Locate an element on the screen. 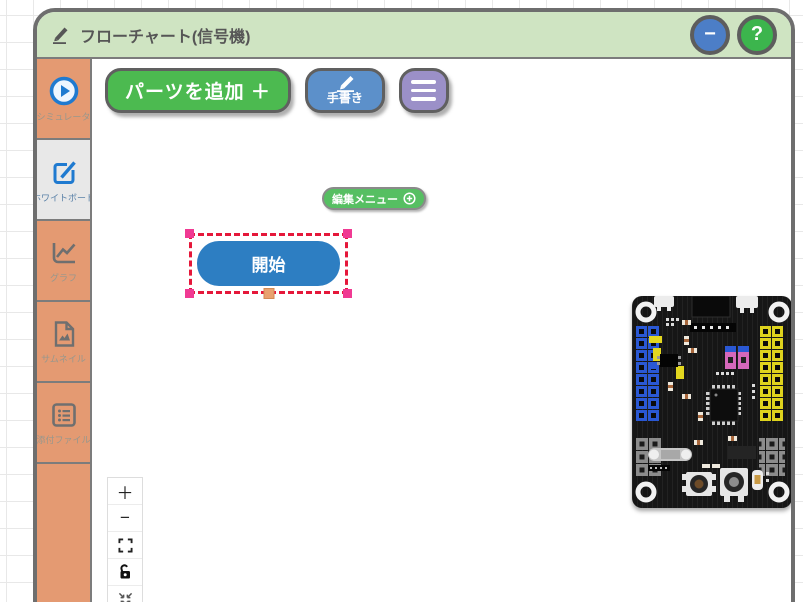 Image resolution: width=803 pixels, height=602 pixels. add-parts-button: パーツを追加 ＋ is located at coordinates (198, 90).